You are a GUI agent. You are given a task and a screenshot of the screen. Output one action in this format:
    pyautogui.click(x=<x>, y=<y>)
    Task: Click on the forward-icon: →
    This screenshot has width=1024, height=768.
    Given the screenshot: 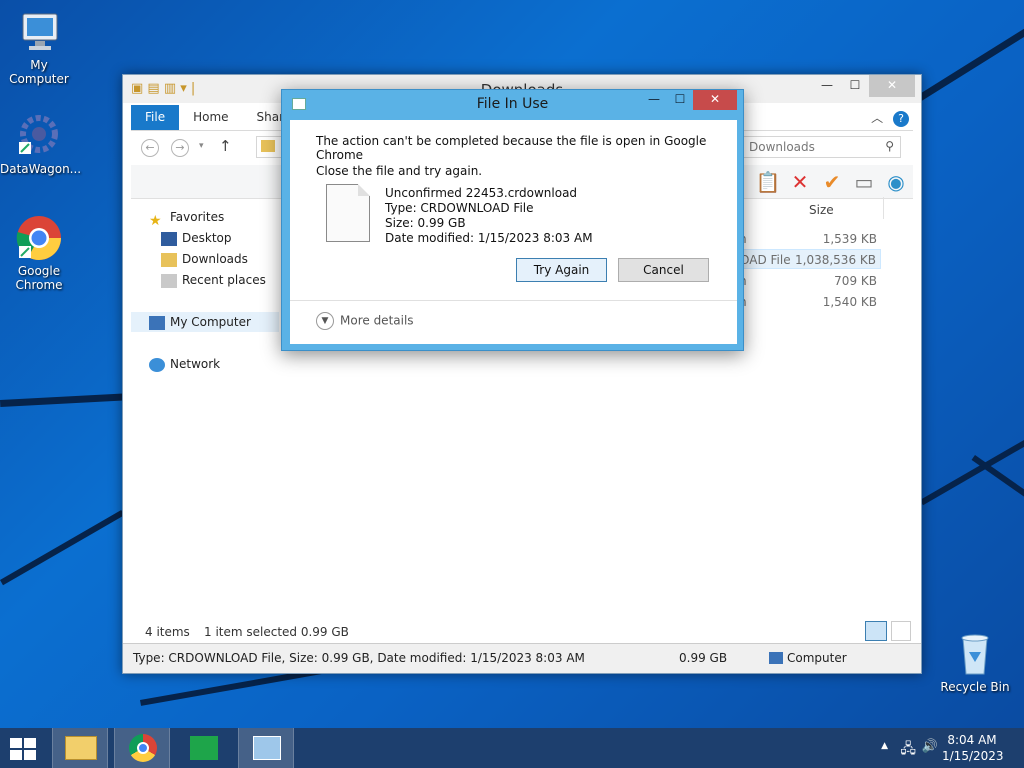 What is the action you would take?
    pyautogui.click(x=180, y=148)
    